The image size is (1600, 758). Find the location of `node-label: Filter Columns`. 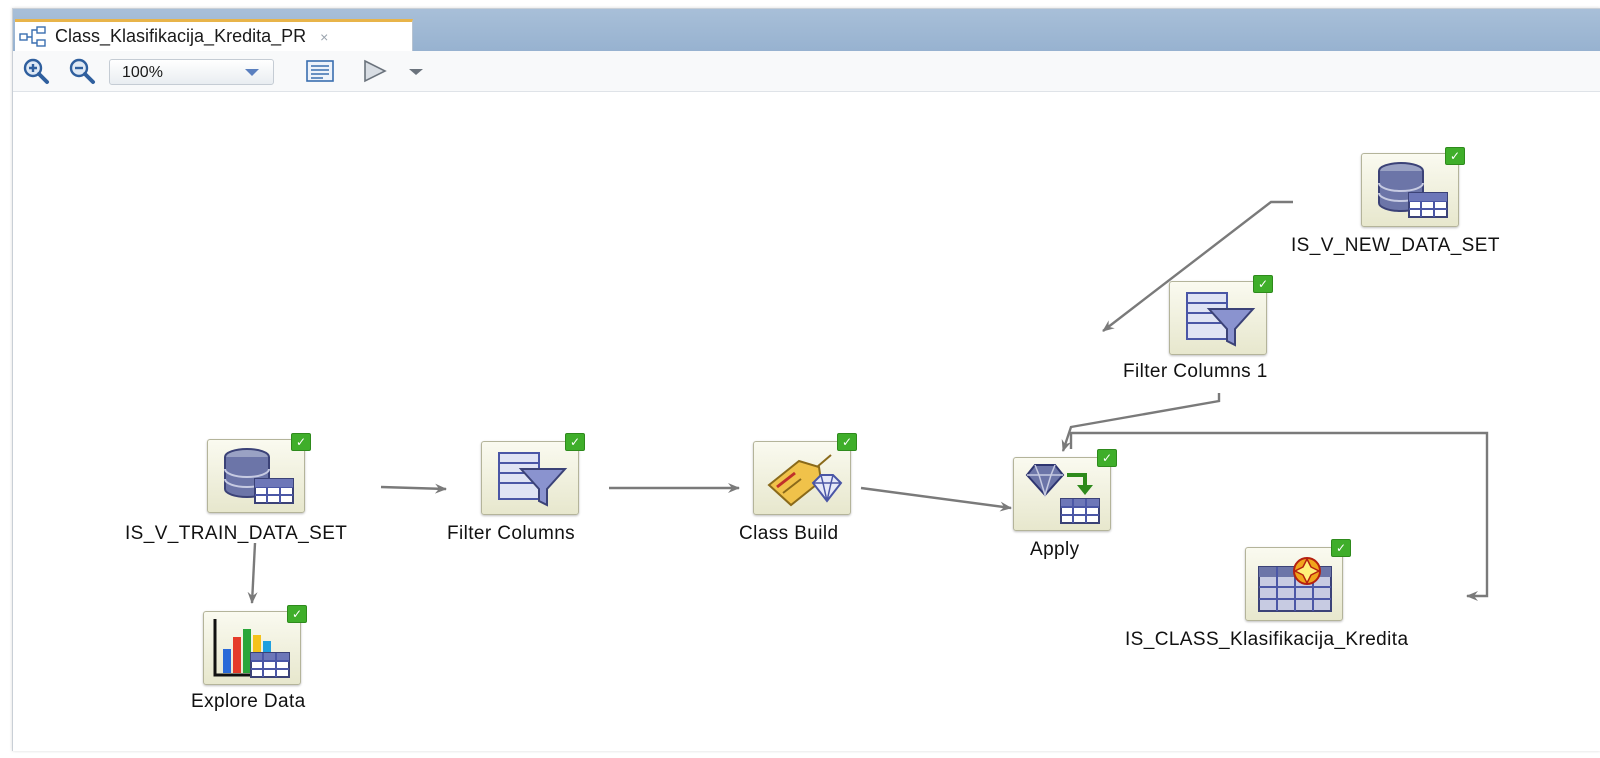

node-label: Filter Columns is located at coordinates (511, 533).